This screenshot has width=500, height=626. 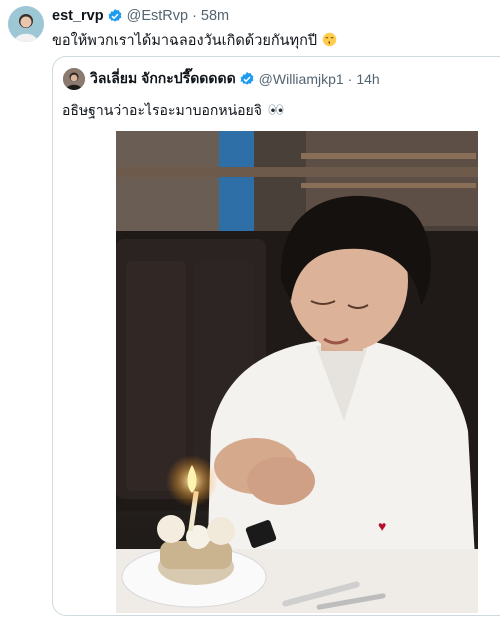 I want to click on quoted-author-name: วิลเลี่ยม จักกะปรี๊ดดดดด, so click(x=163, y=79).